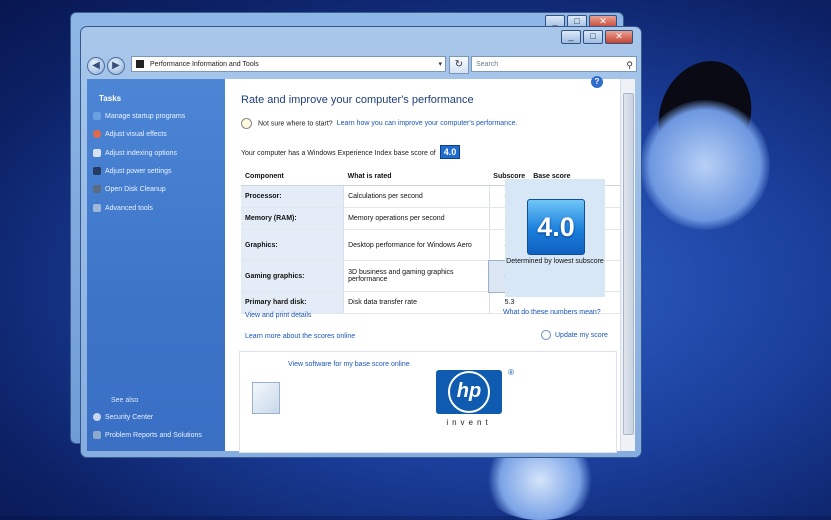 The width and height of the screenshot is (831, 520). What do you see at coordinates (145, 116) in the screenshot?
I see `sidebar-item-label: Manage startup programs` at bounding box center [145, 116].